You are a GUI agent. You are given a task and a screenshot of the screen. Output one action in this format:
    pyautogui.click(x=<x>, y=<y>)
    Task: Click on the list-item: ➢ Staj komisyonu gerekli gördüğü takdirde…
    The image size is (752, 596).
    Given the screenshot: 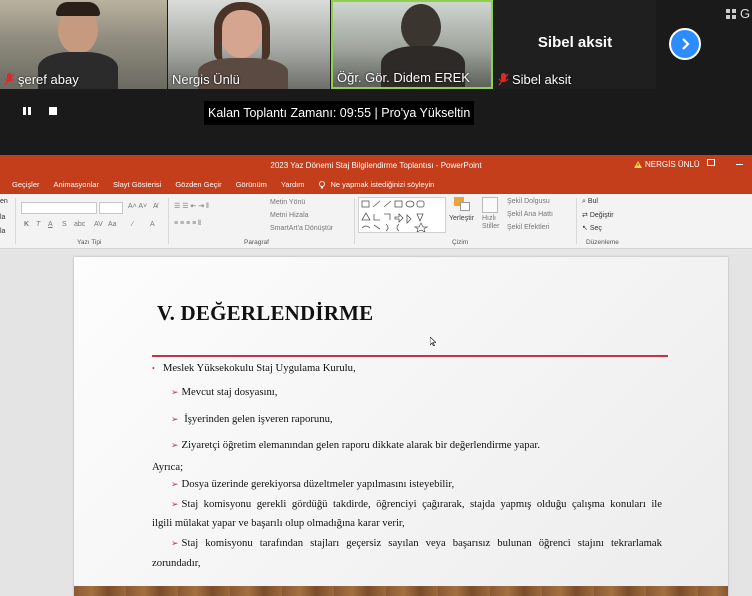 What is the action you would take?
    pyautogui.click(x=416, y=504)
    